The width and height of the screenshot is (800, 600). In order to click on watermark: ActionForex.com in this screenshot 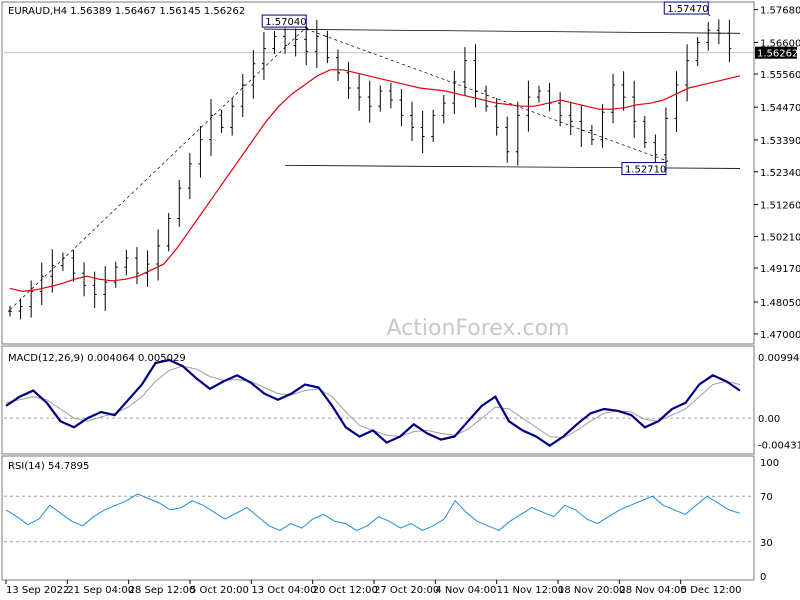, I will do `click(478, 328)`.